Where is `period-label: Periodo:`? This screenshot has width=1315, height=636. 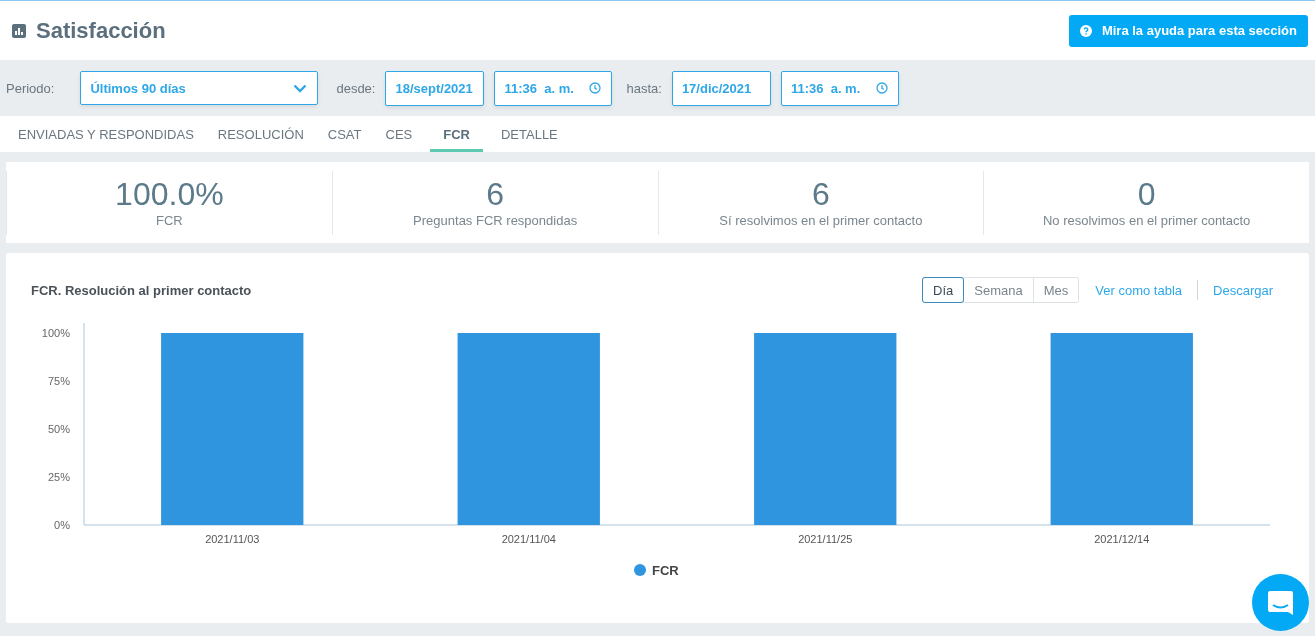
period-label: Periodo: is located at coordinates (30, 88).